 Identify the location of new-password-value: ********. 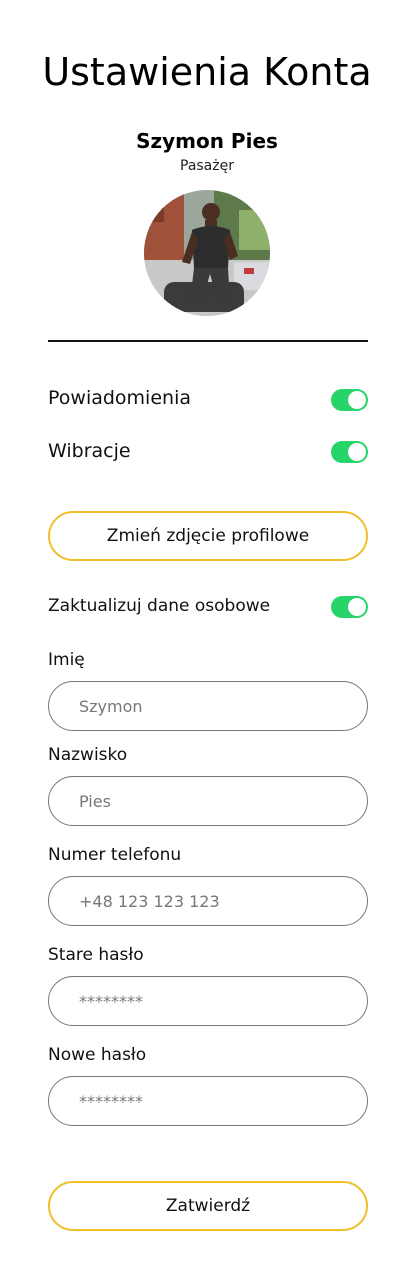
(111, 1101).